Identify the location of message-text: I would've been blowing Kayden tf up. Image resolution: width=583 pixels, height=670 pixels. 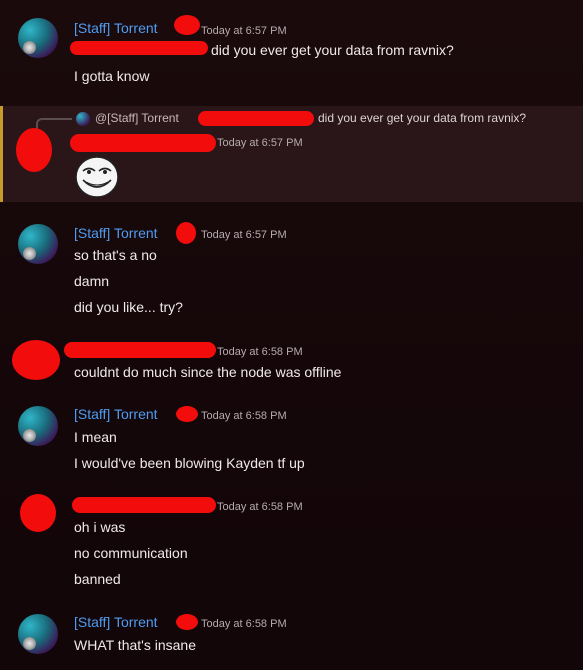
(189, 463).